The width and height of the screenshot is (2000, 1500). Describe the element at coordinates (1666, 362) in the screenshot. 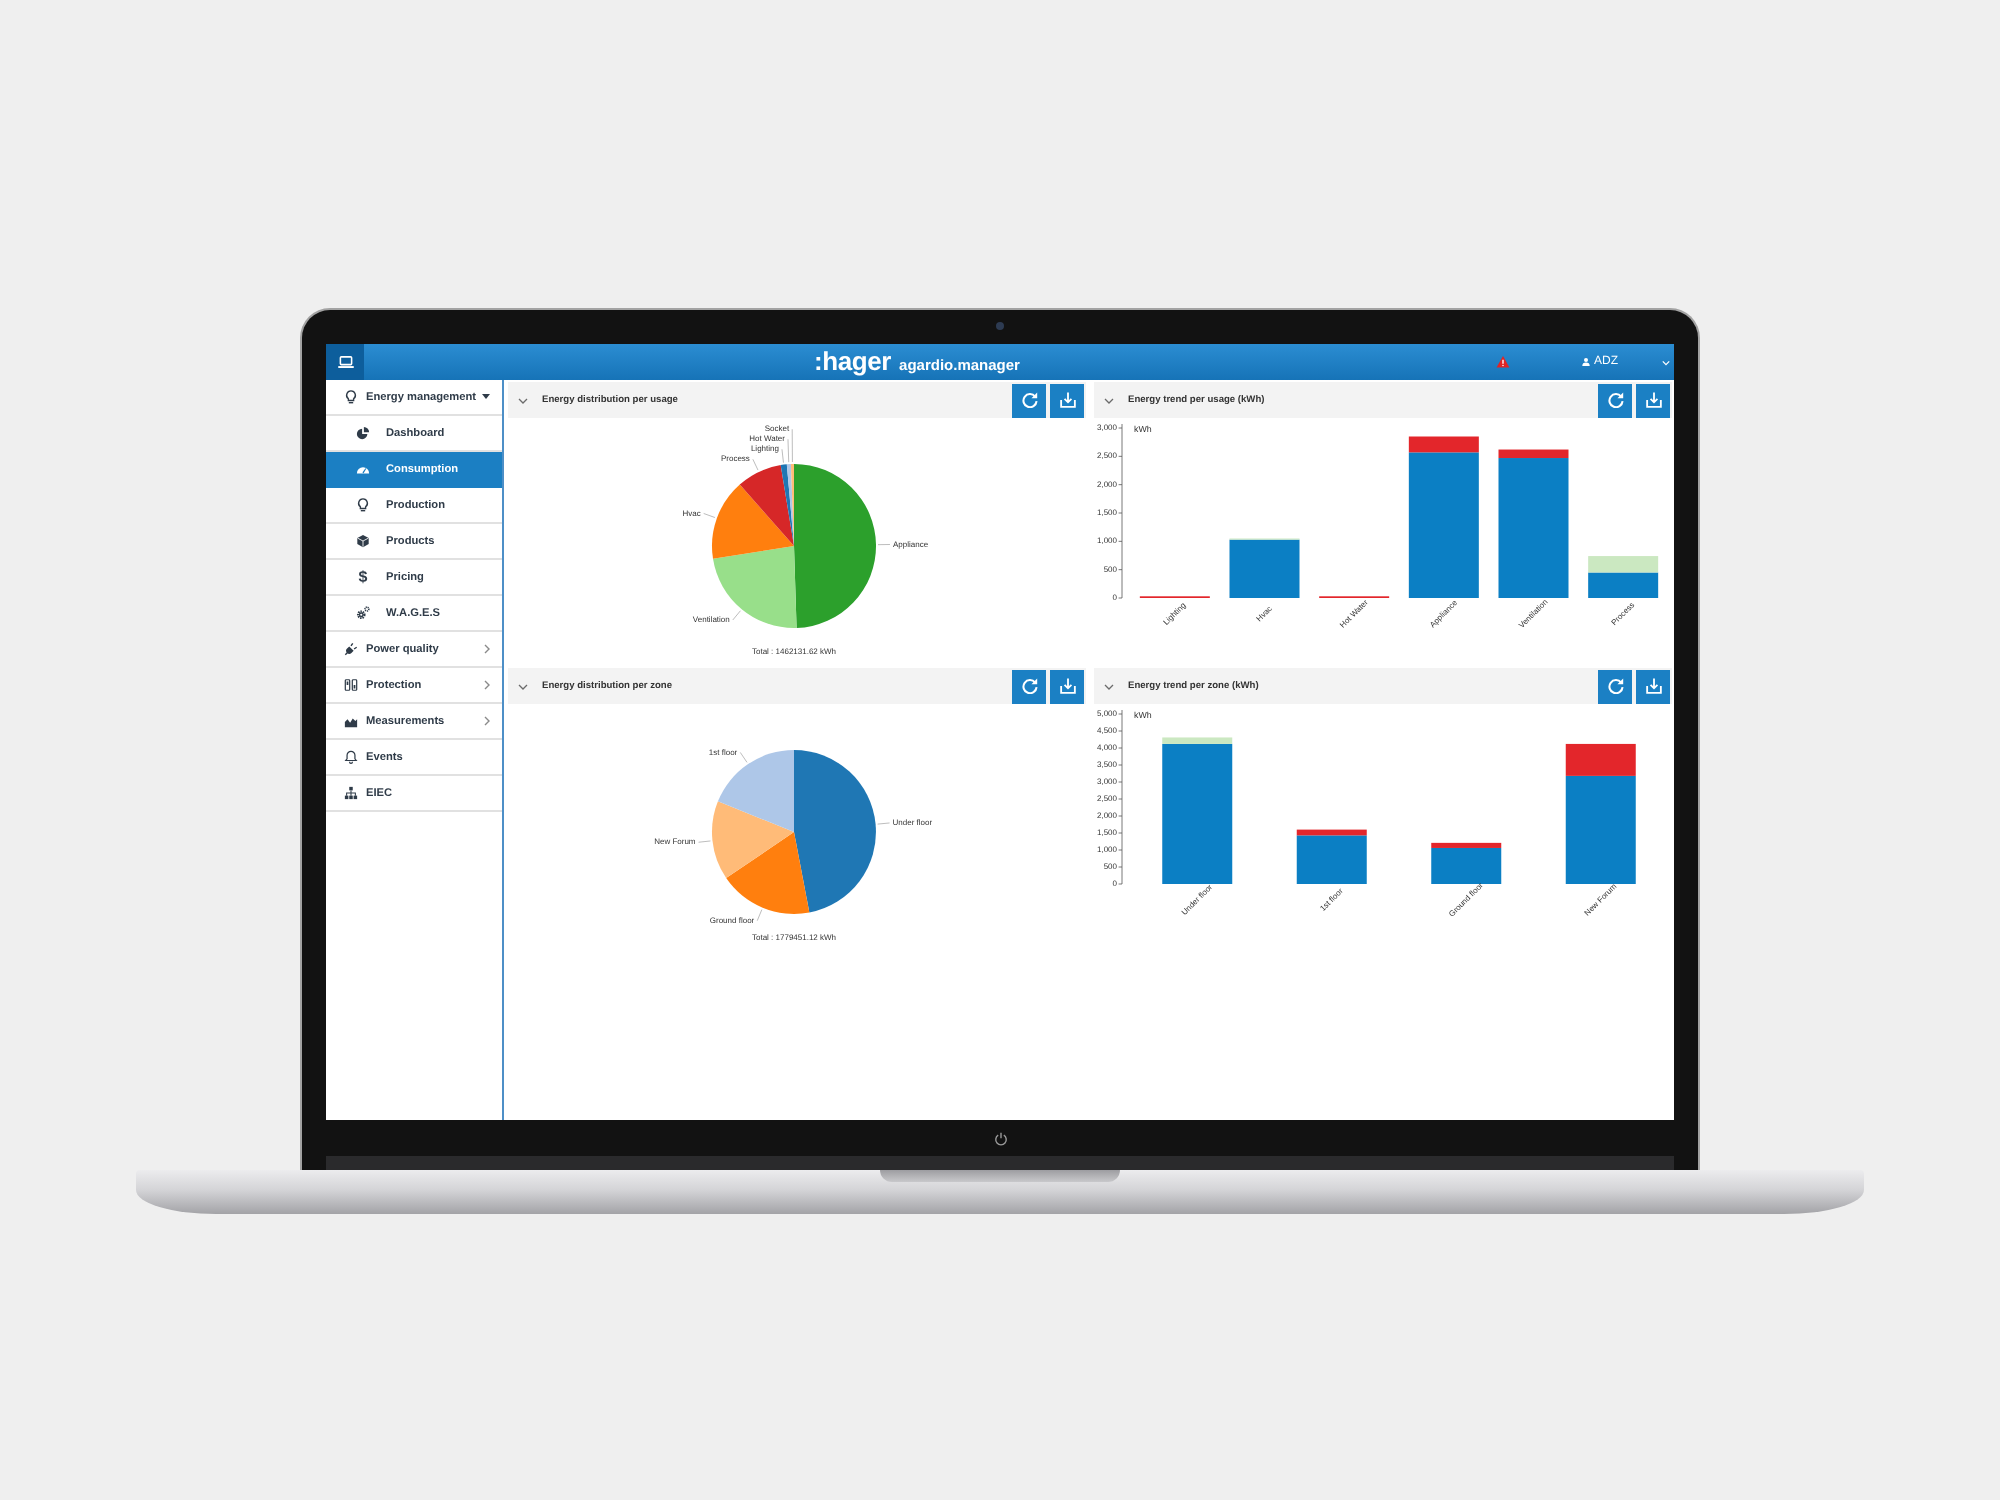

I see `caret-icon` at that location.